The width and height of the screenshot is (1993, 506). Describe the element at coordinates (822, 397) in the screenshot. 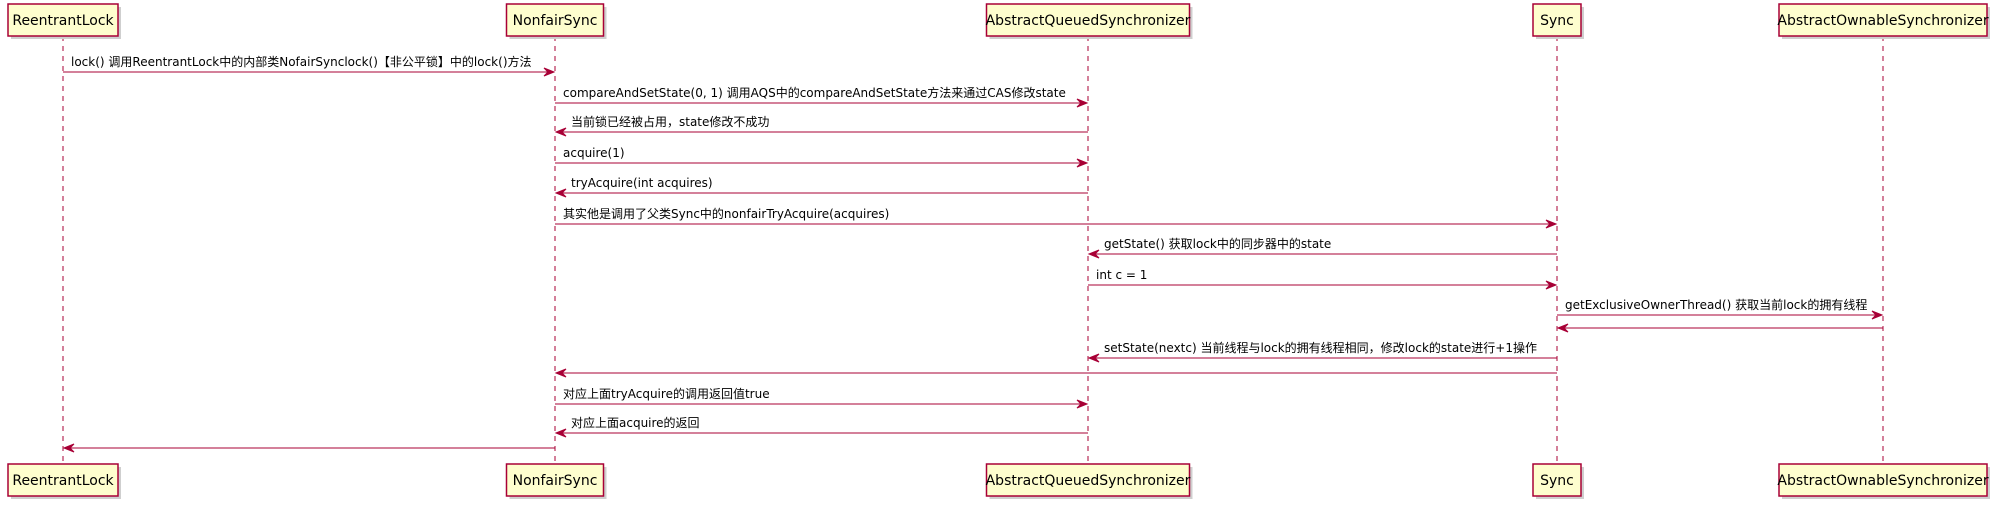

I see `message-13: 对应上面tryAcquire的调用返回值true` at that location.